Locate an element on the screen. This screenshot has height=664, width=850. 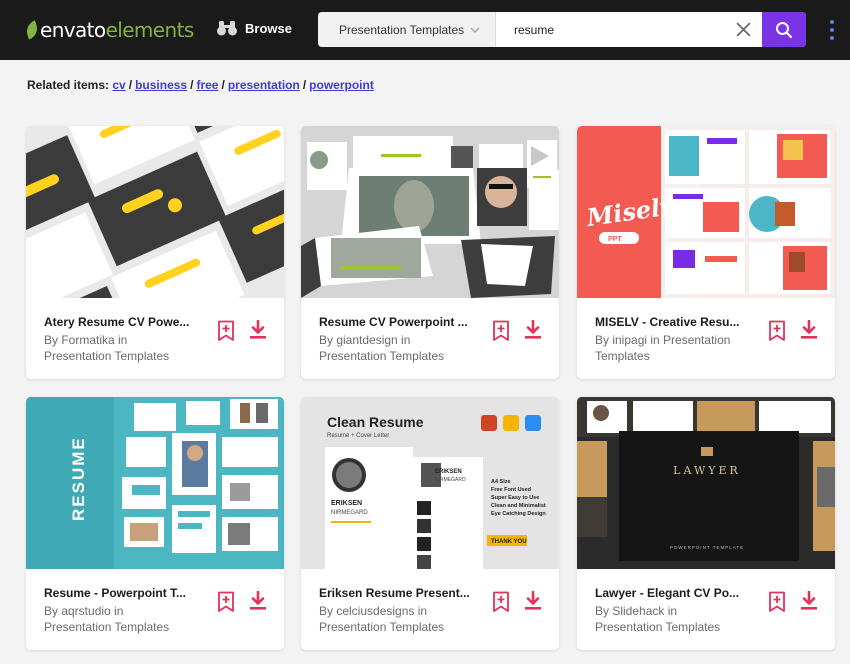
thumbnail-title-text: Clean Resume is located at coordinates (375, 422).